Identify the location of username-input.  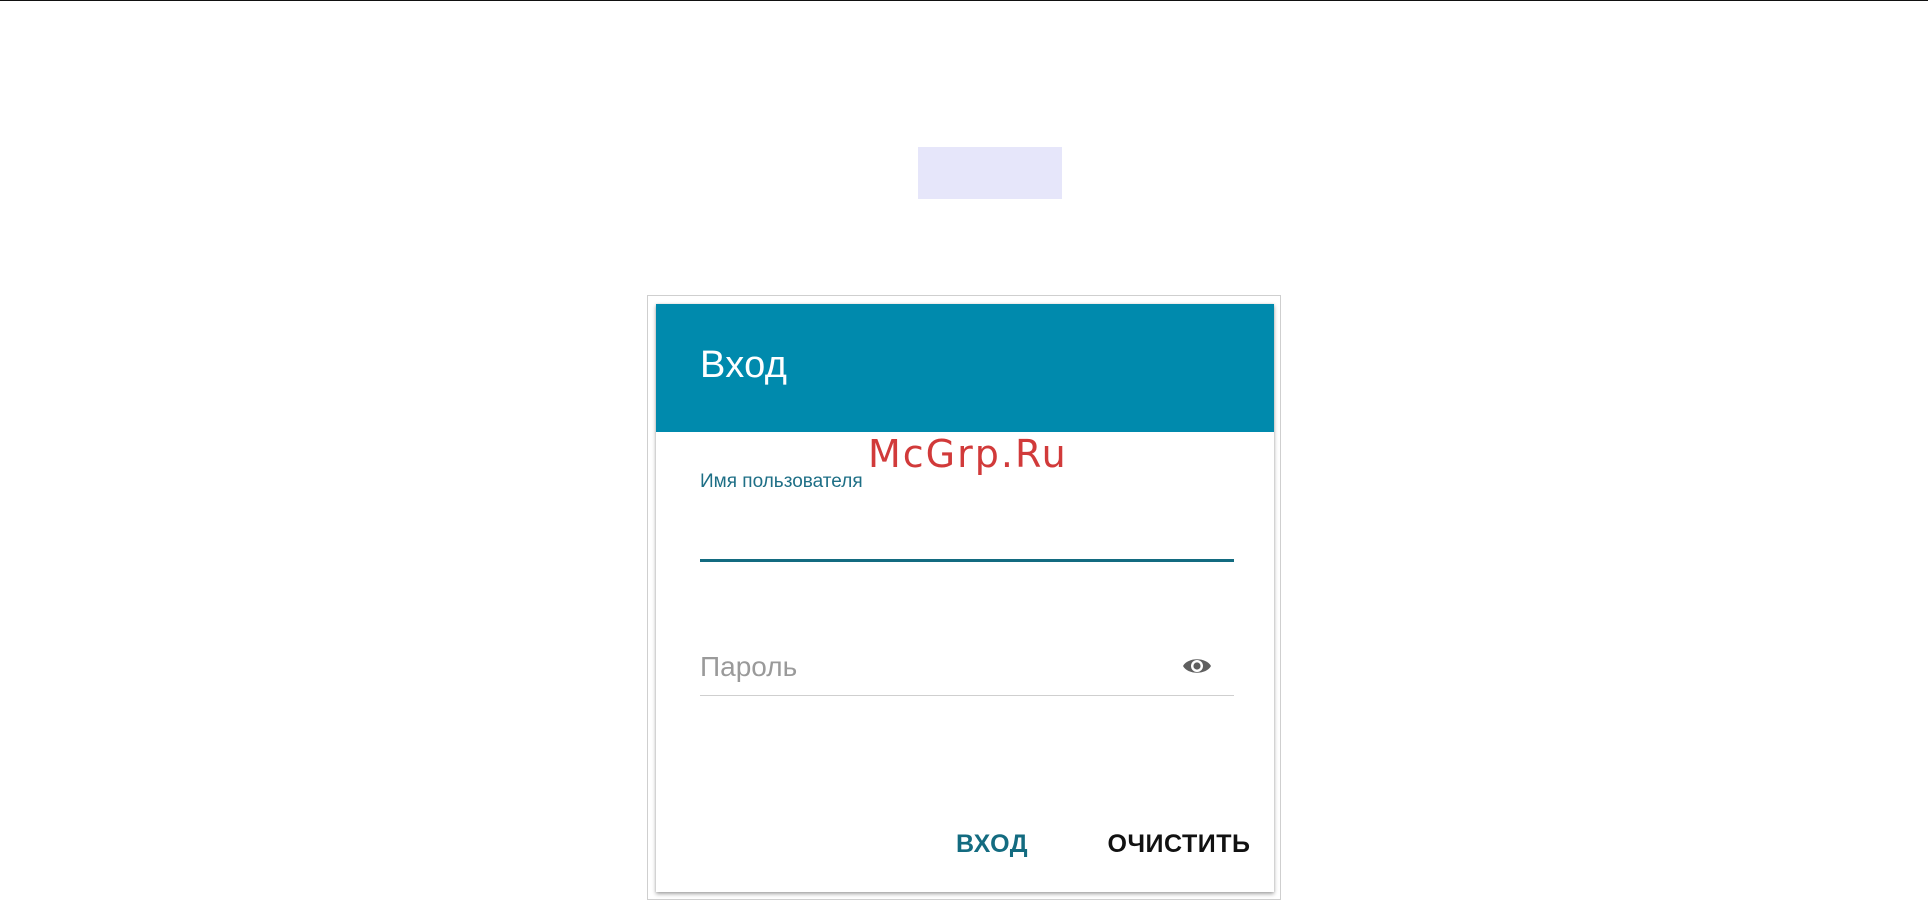
(967, 521).